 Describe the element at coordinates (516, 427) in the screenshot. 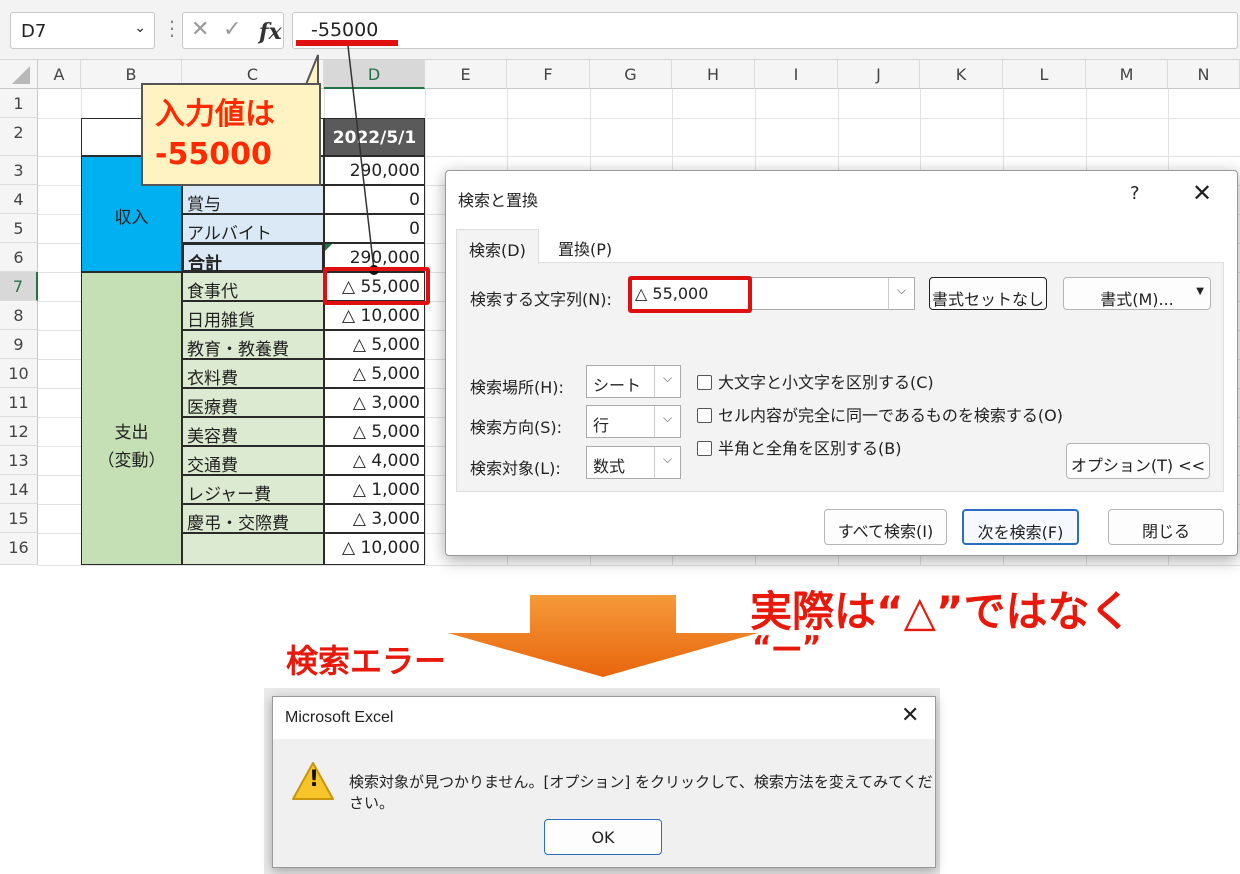

I see `search-direction-label: 検索方向(S):` at that location.